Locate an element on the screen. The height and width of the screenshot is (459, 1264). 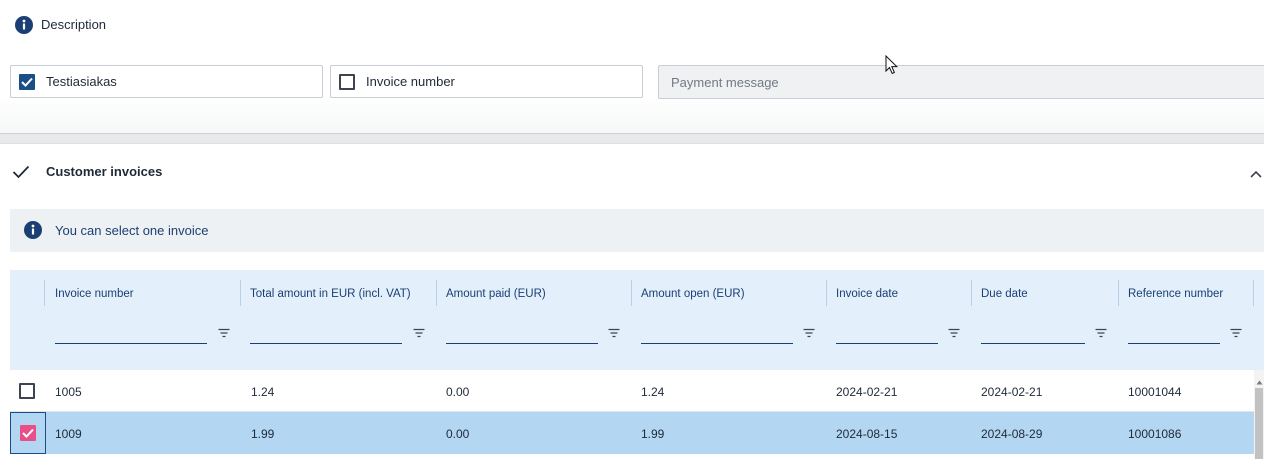
invoice-number-checkbox is located at coordinates (347, 82).